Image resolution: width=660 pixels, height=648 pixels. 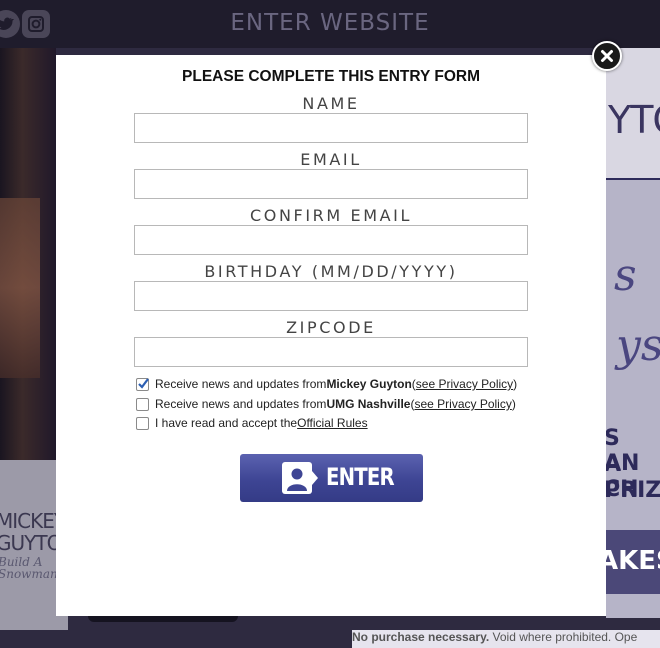 I want to click on facebook-user-icon, so click(x=300, y=478).